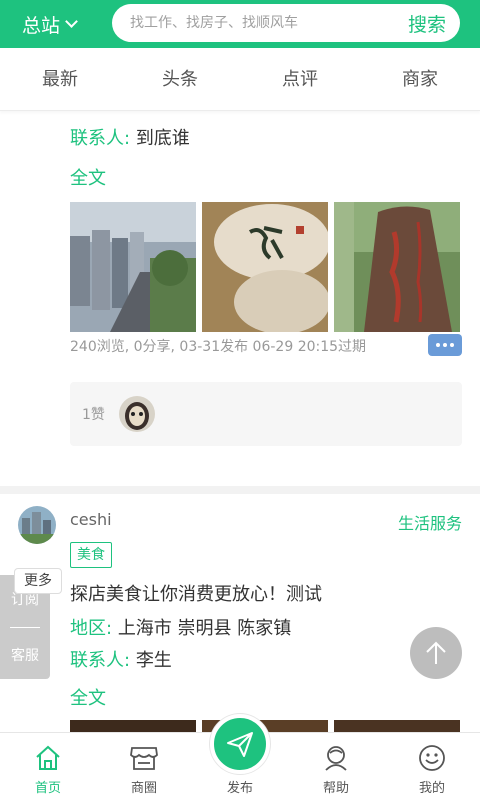 Image resolution: width=480 pixels, height=800 pixels. I want to click on post-category: 生活服务, so click(430, 522).